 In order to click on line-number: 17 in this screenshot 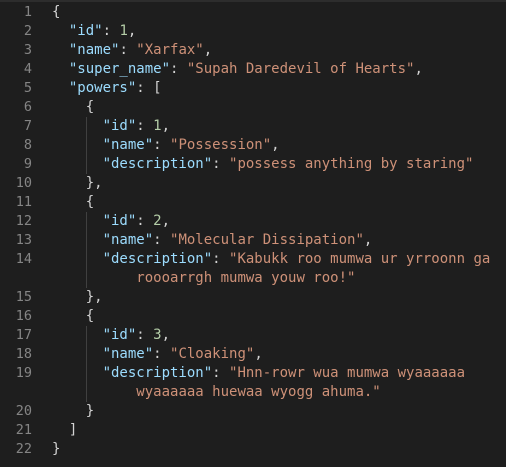, I will do `click(23, 335)`.